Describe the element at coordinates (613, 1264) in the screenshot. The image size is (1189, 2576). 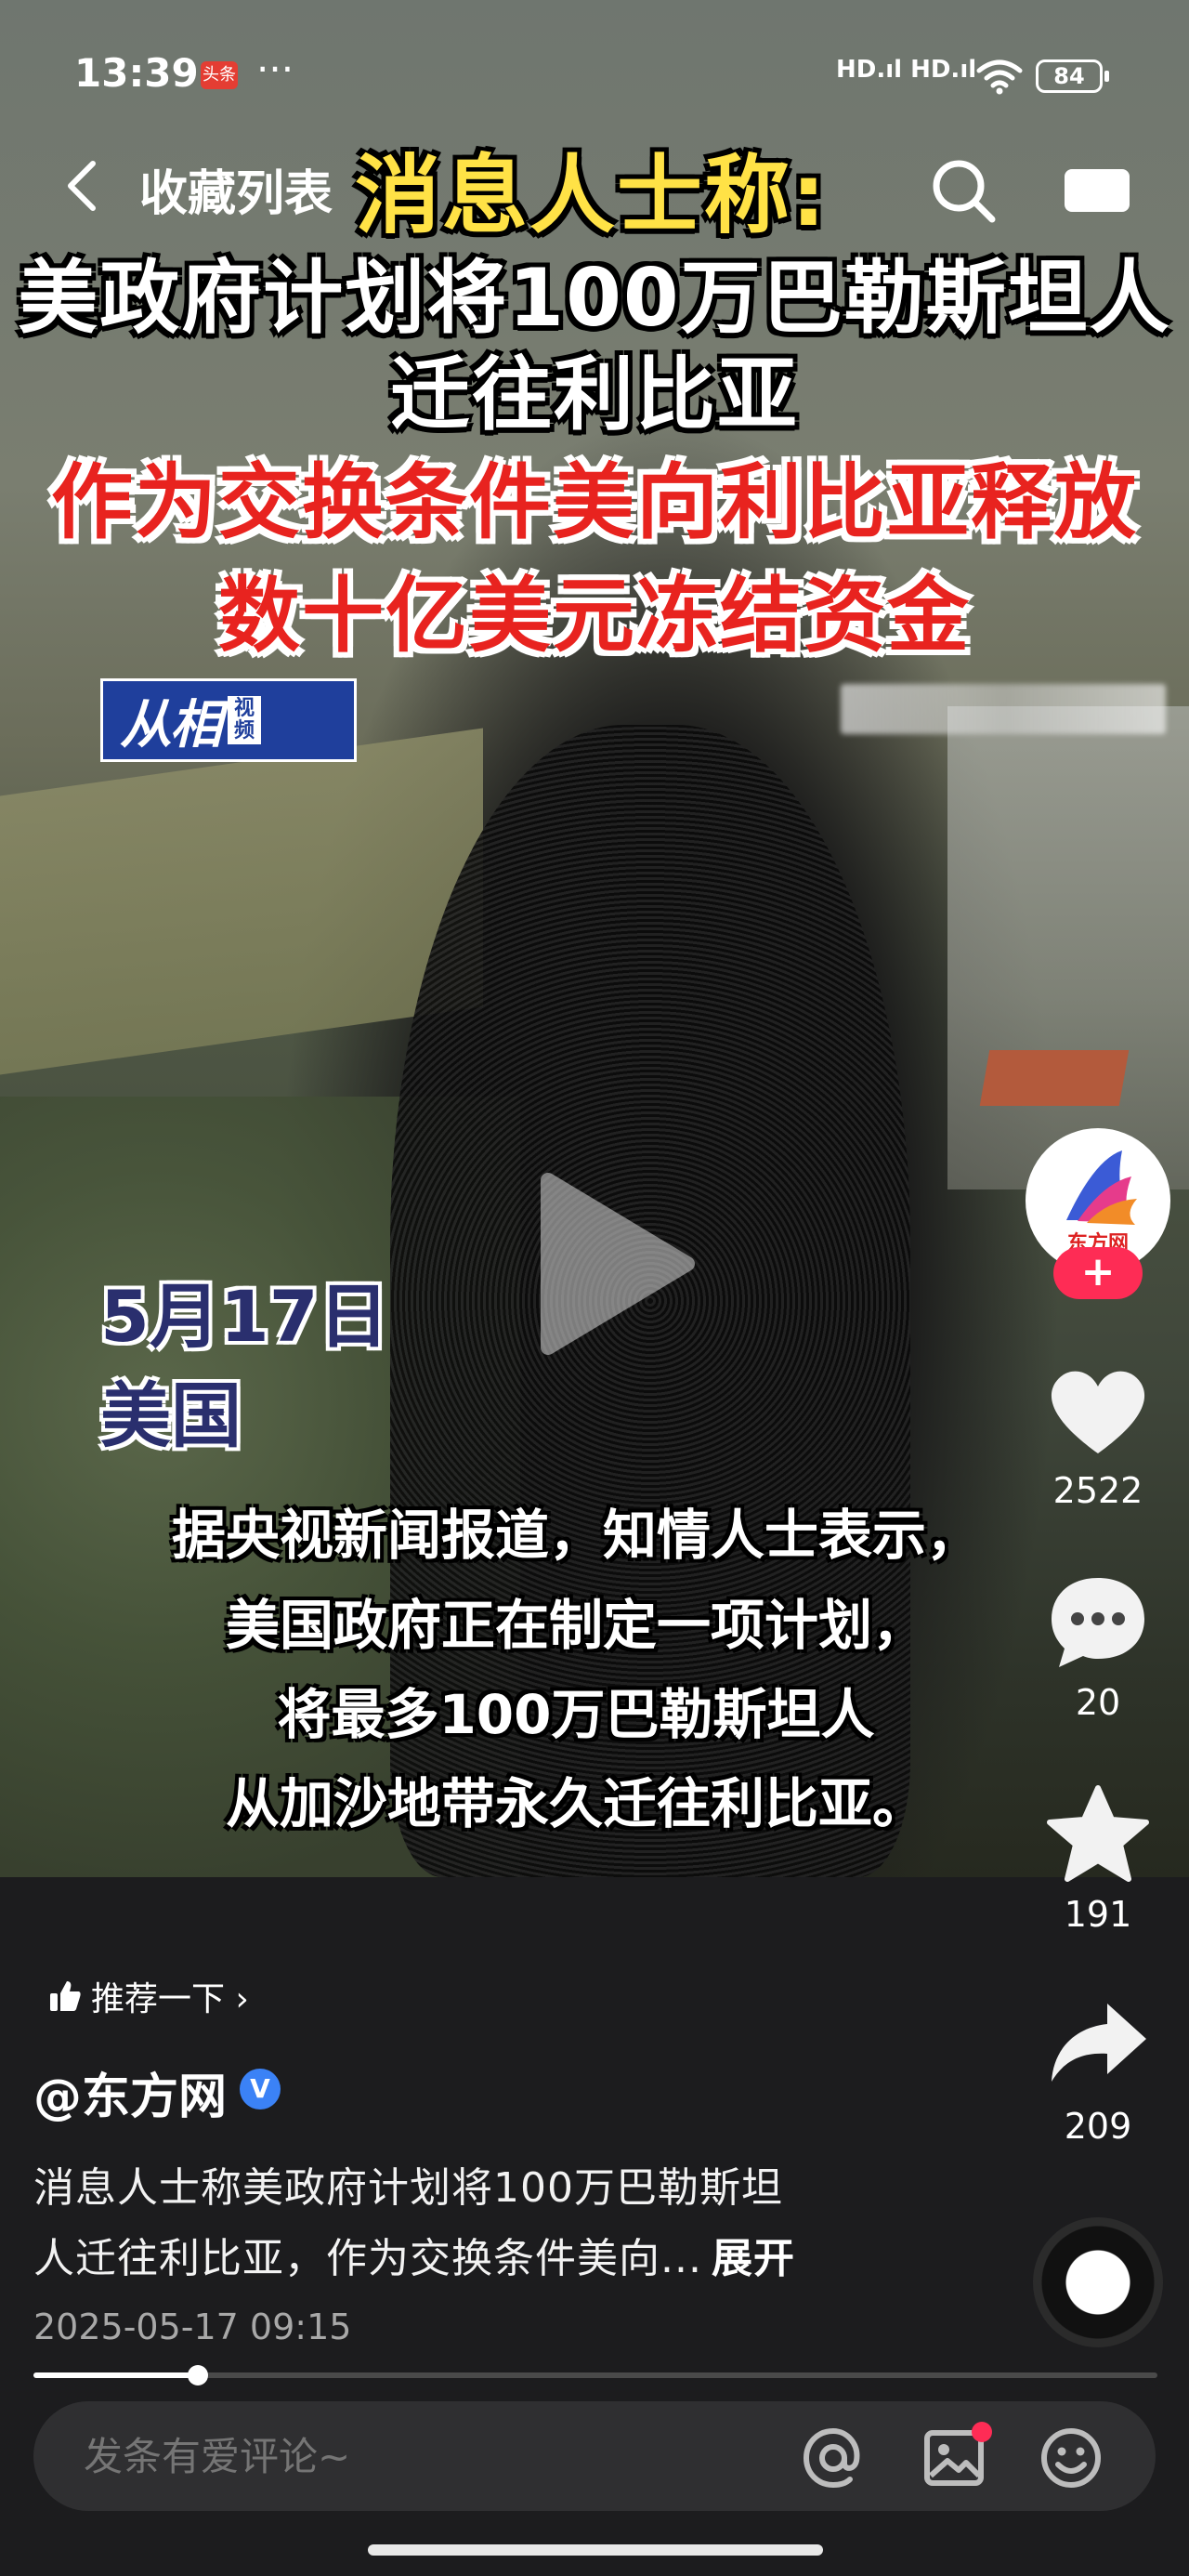
I see `play-icon` at that location.